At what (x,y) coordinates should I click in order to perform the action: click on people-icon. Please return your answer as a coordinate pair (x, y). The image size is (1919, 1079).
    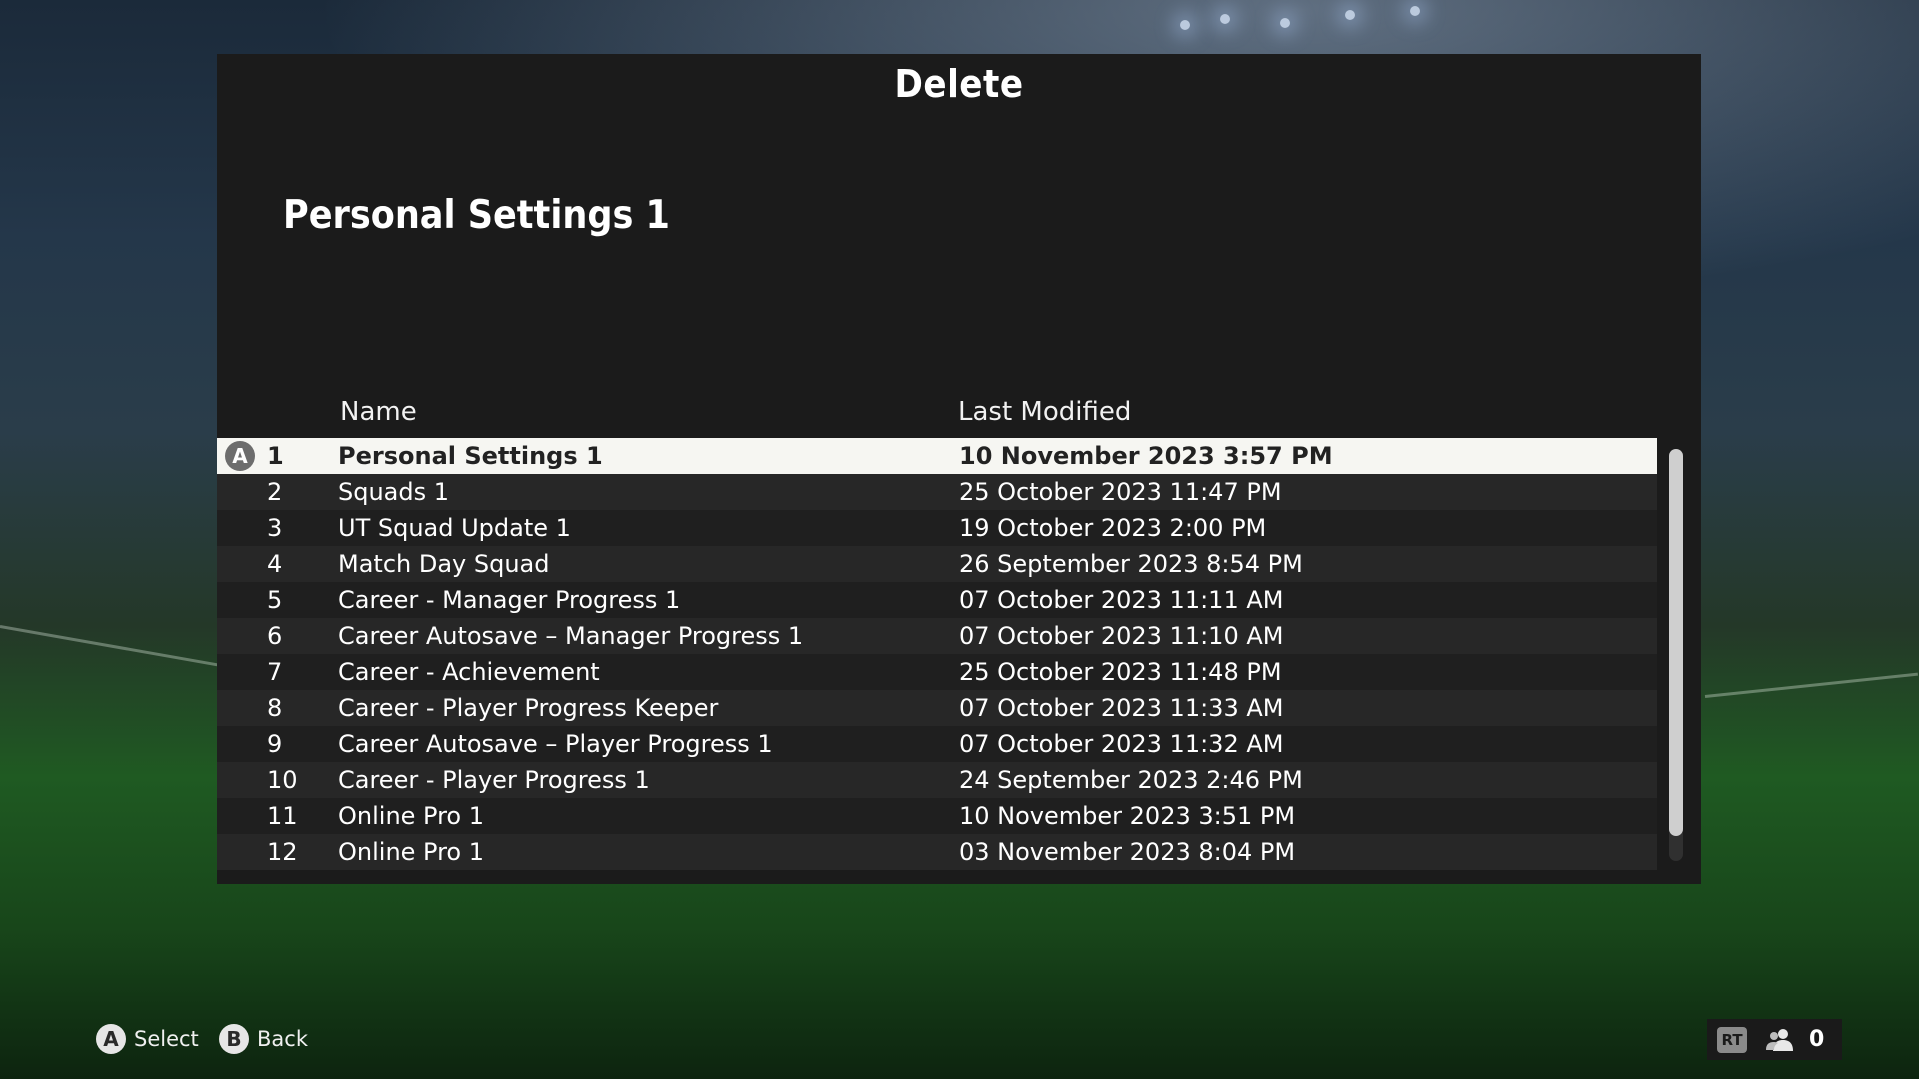
    Looking at the image, I should click on (1780, 1040).